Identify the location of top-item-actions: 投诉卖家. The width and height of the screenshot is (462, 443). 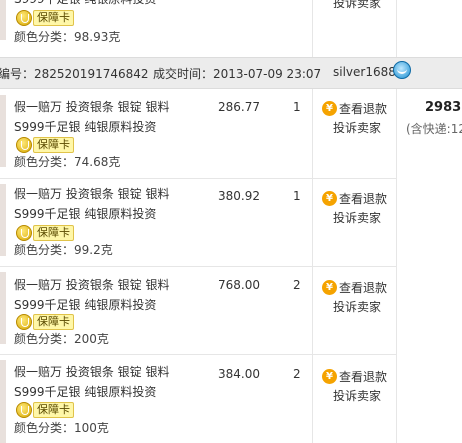
(362, 6).